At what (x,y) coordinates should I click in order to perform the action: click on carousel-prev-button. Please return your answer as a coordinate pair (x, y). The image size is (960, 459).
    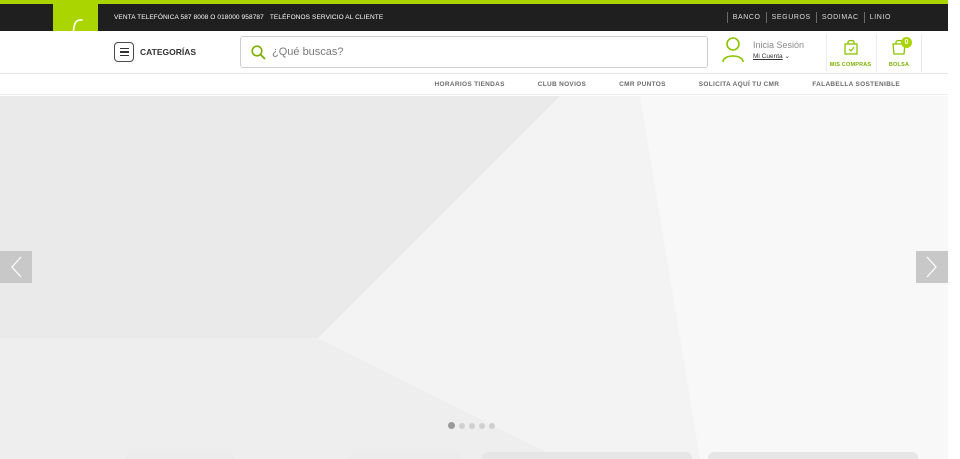
    Looking at the image, I should click on (16, 267).